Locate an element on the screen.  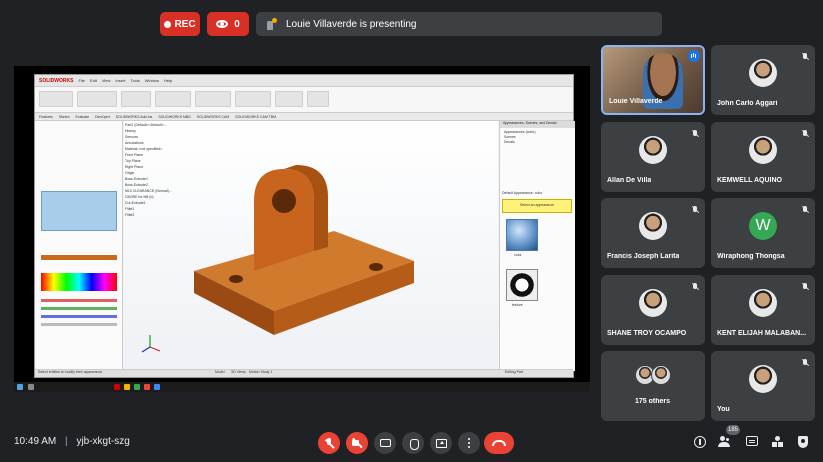
command-tab: SOLIDWORKS CAM TBM is located at coordinates (255, 117).